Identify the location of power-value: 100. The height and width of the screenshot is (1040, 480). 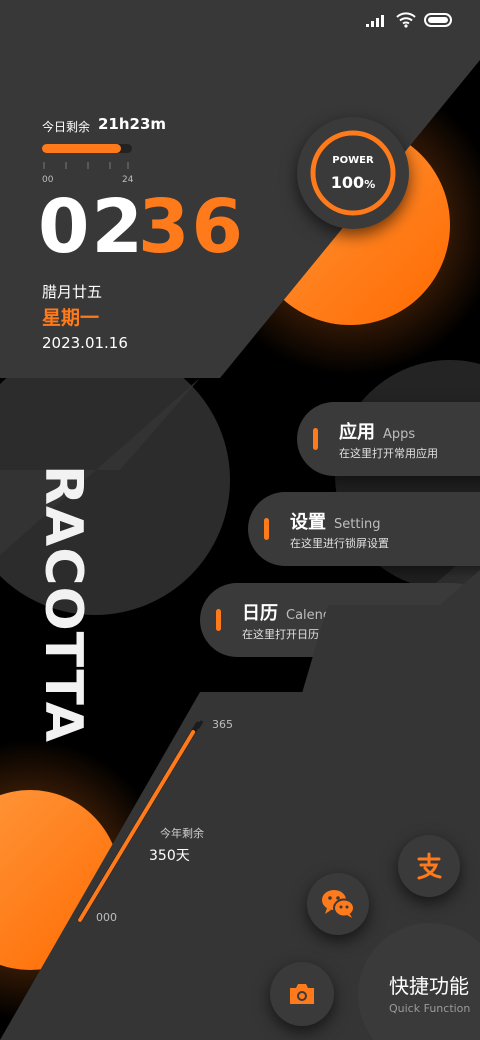
(347, 182).